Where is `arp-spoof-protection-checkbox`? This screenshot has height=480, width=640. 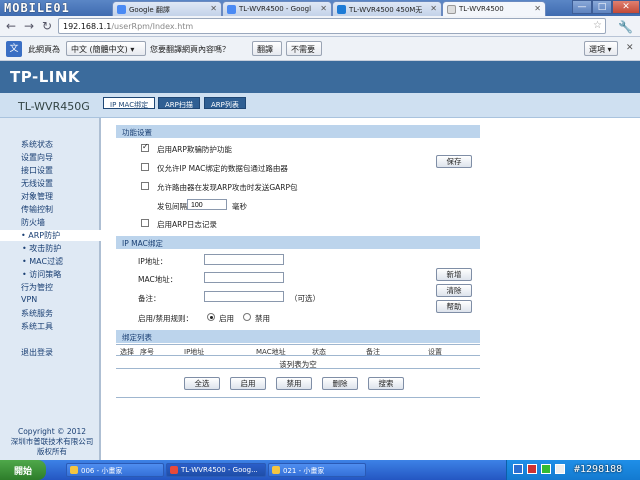
arp-spoof-protection-checkbox is located at coordinates (145, 147).